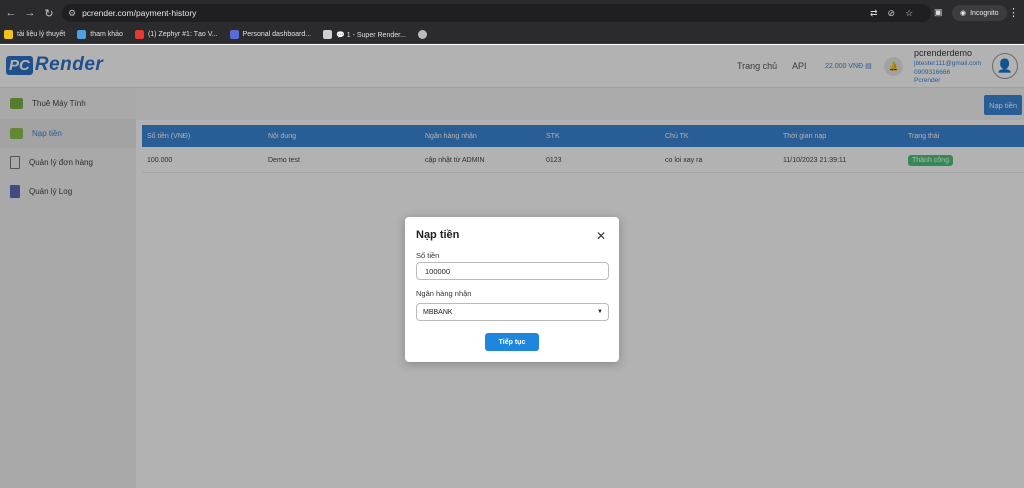 The width and height of the screenshot is (1024, 488). Describe the element at coordinates (963, 13) in the screenshot. I see `incognito-icon: ◉` at that location.